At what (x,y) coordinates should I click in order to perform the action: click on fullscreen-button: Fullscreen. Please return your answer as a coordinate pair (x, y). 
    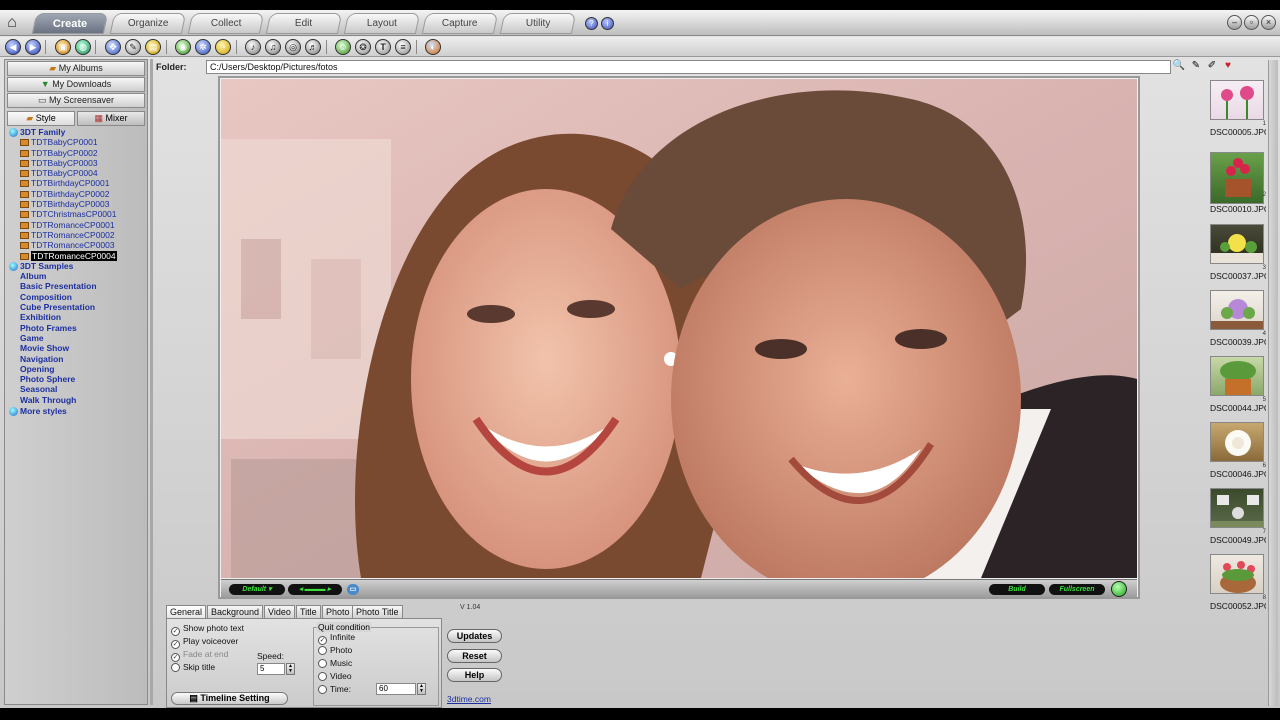
    Looking at the image, I should click on (1077, 589).